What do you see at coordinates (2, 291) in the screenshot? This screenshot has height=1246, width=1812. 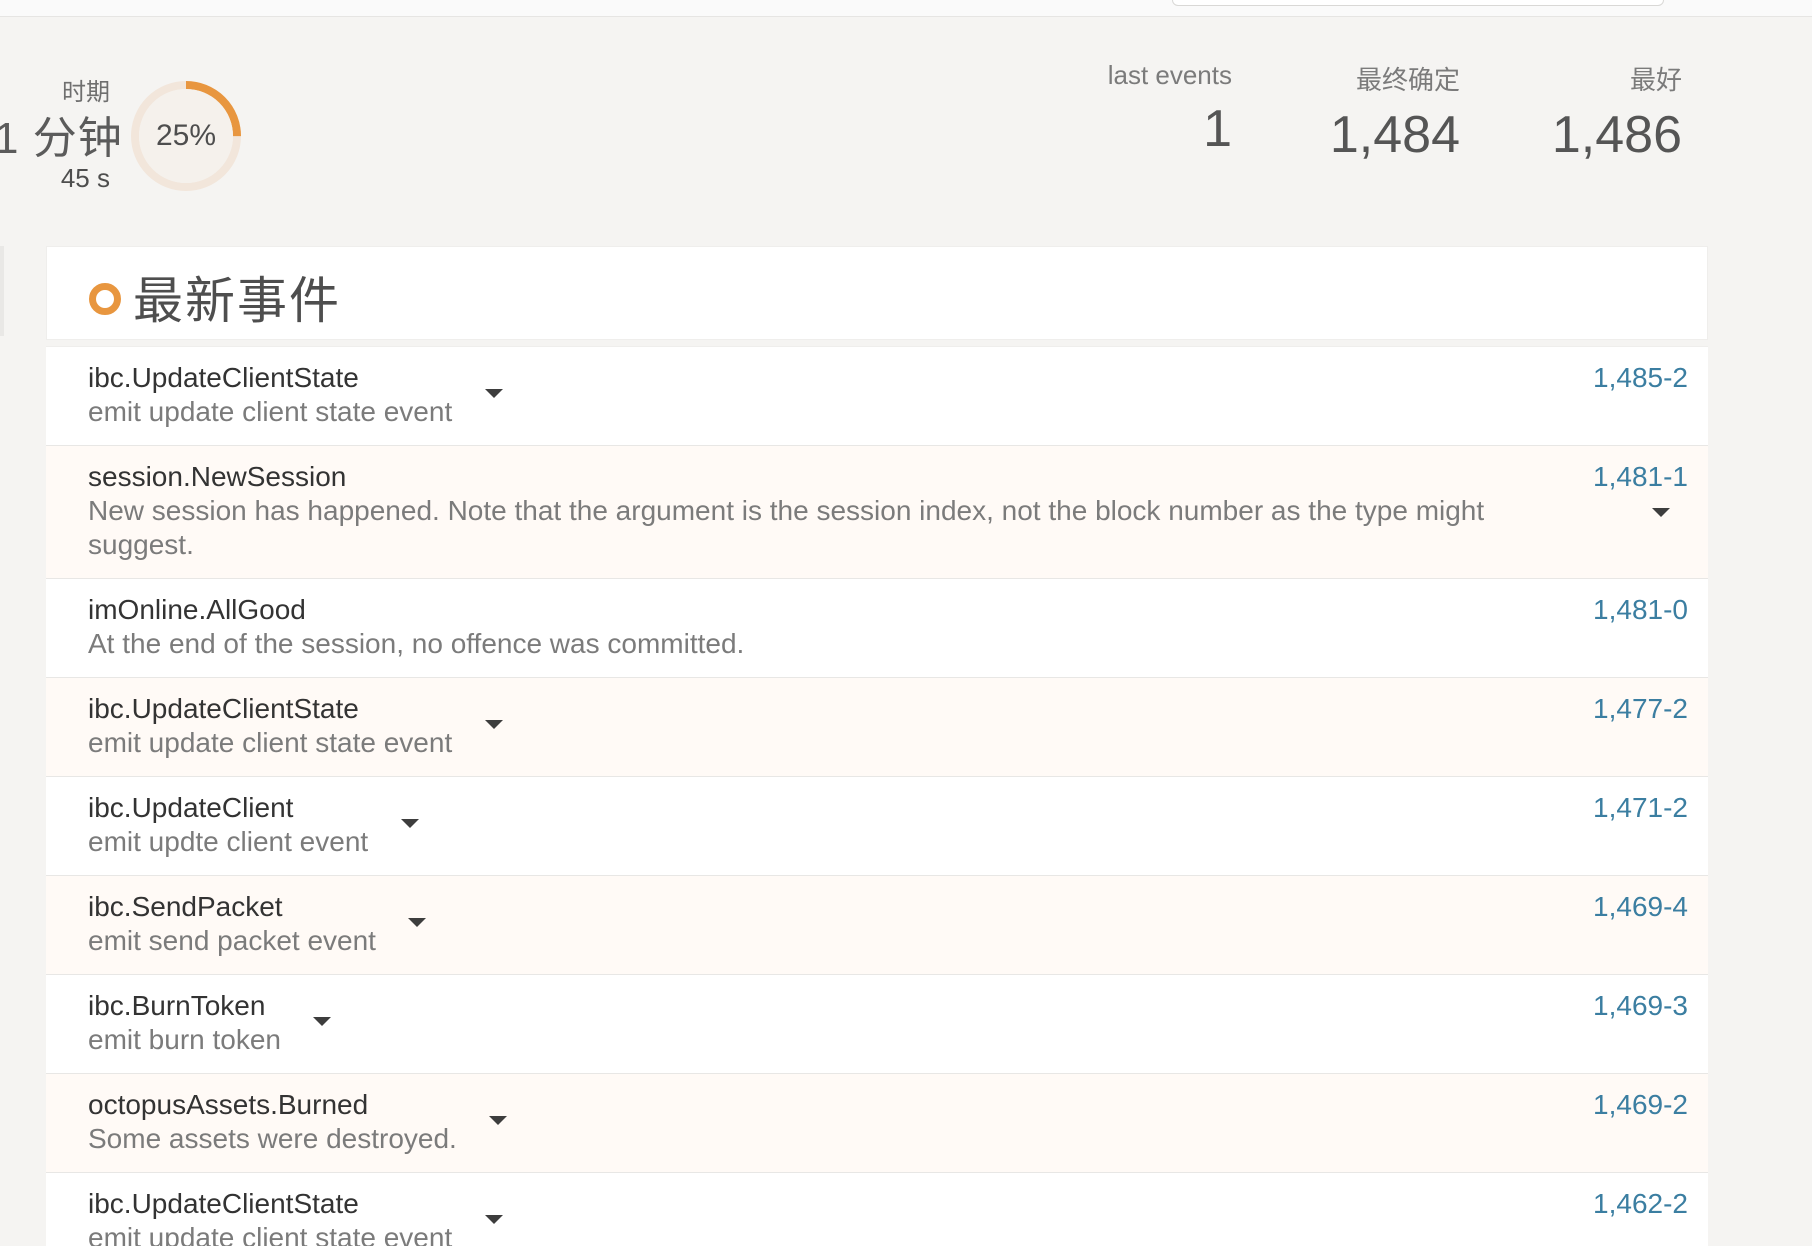 I see `side-edge` at bounding box center [2, 291].